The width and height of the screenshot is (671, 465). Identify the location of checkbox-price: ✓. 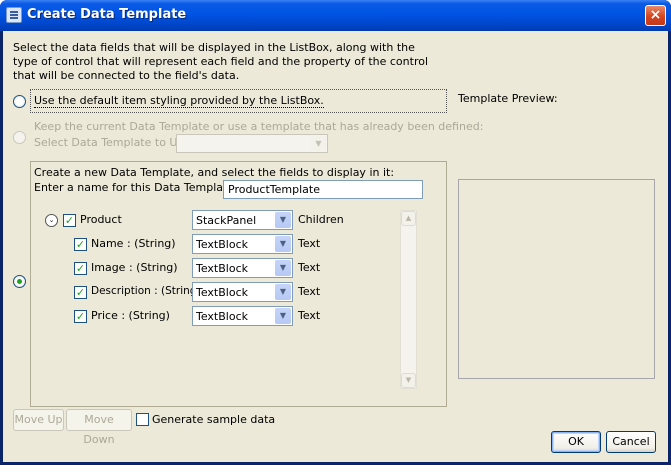
(80, 316).